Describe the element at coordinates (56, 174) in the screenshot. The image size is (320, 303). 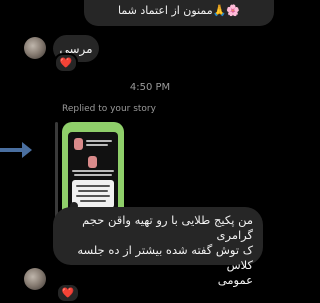
I see `reply-quote-bar` at that location.